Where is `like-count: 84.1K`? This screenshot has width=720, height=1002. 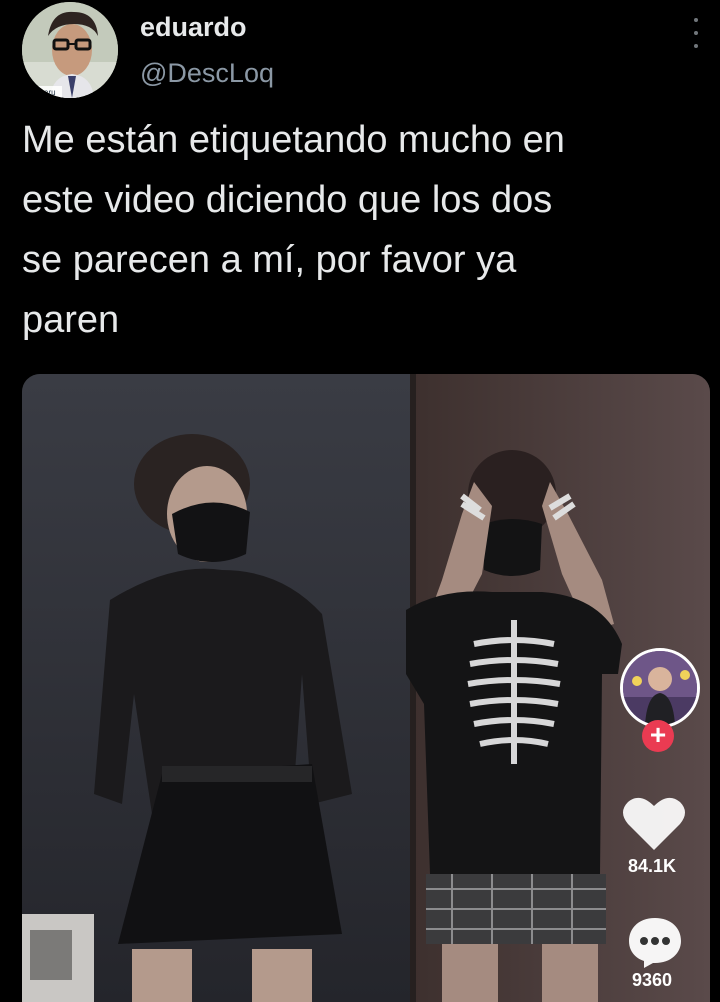 like-count: 84.1K is located at coordinates (652, 866).